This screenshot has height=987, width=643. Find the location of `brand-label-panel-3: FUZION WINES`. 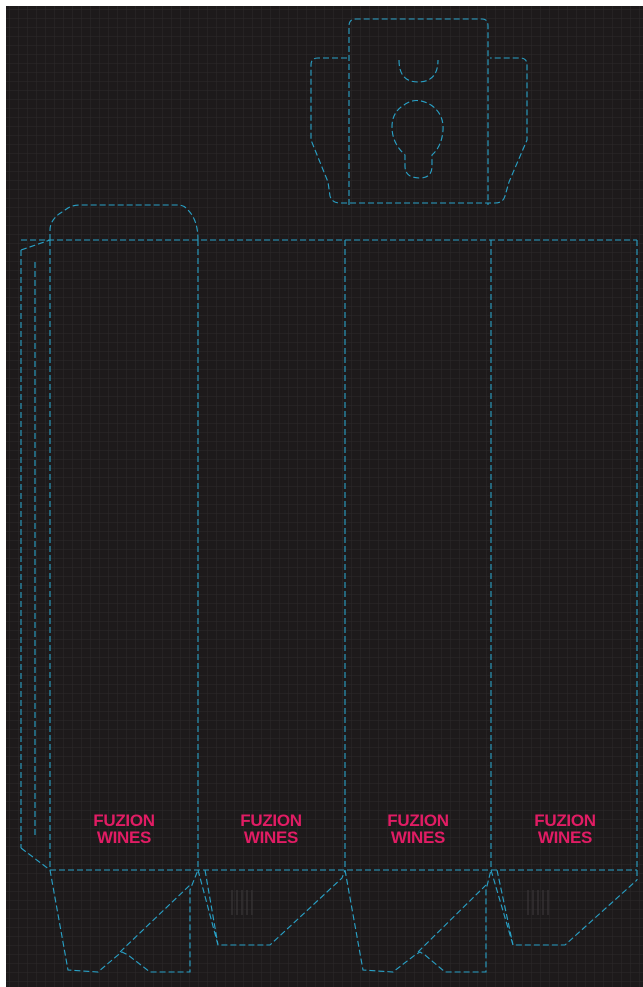

brand-label-panel-3: FUZION WINES is located at coordinates (418, 829).